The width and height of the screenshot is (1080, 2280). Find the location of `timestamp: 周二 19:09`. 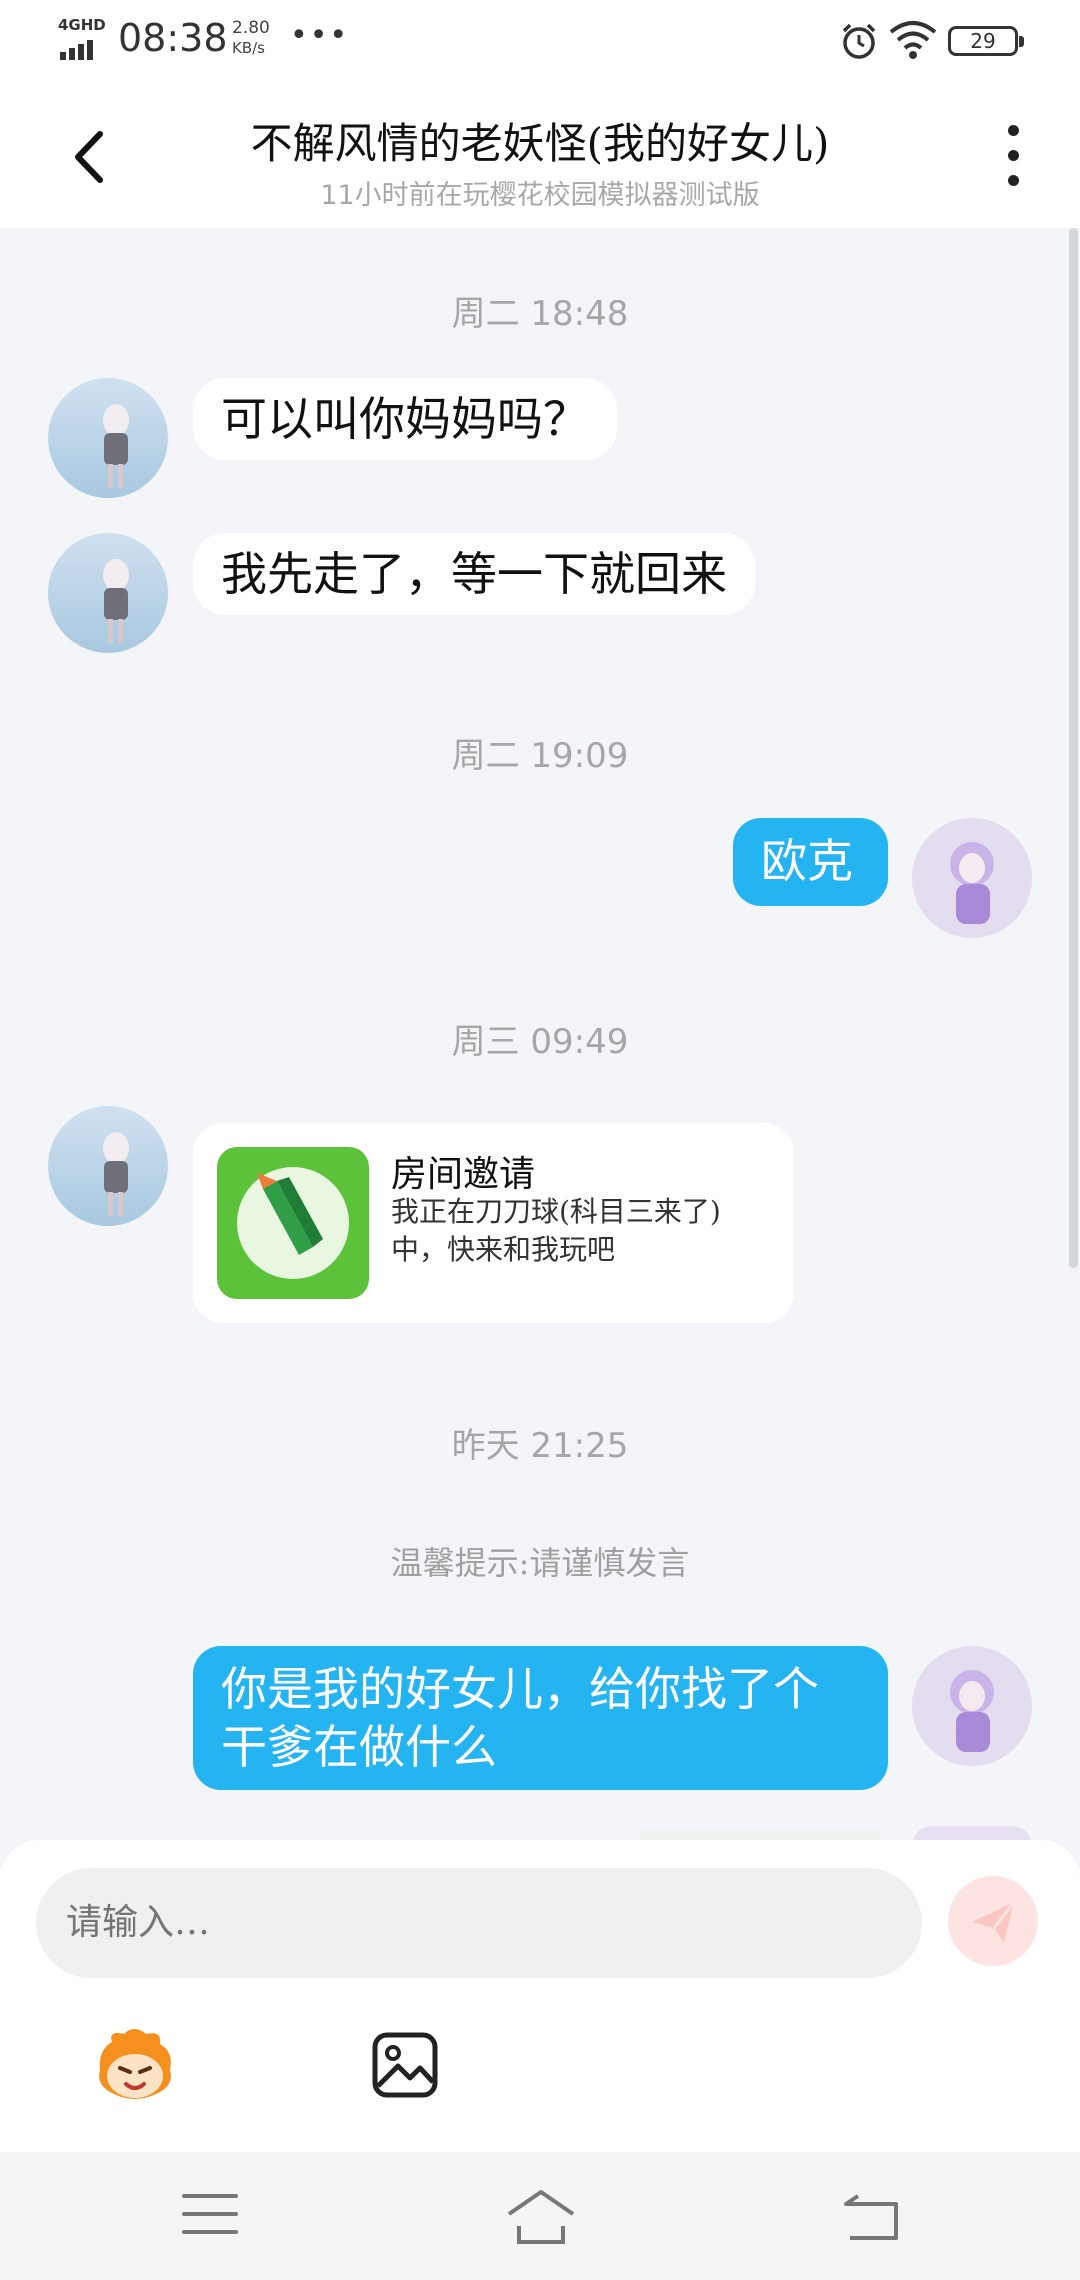

timestamp: 周二 19:09 is located at coordinates (540, 756).